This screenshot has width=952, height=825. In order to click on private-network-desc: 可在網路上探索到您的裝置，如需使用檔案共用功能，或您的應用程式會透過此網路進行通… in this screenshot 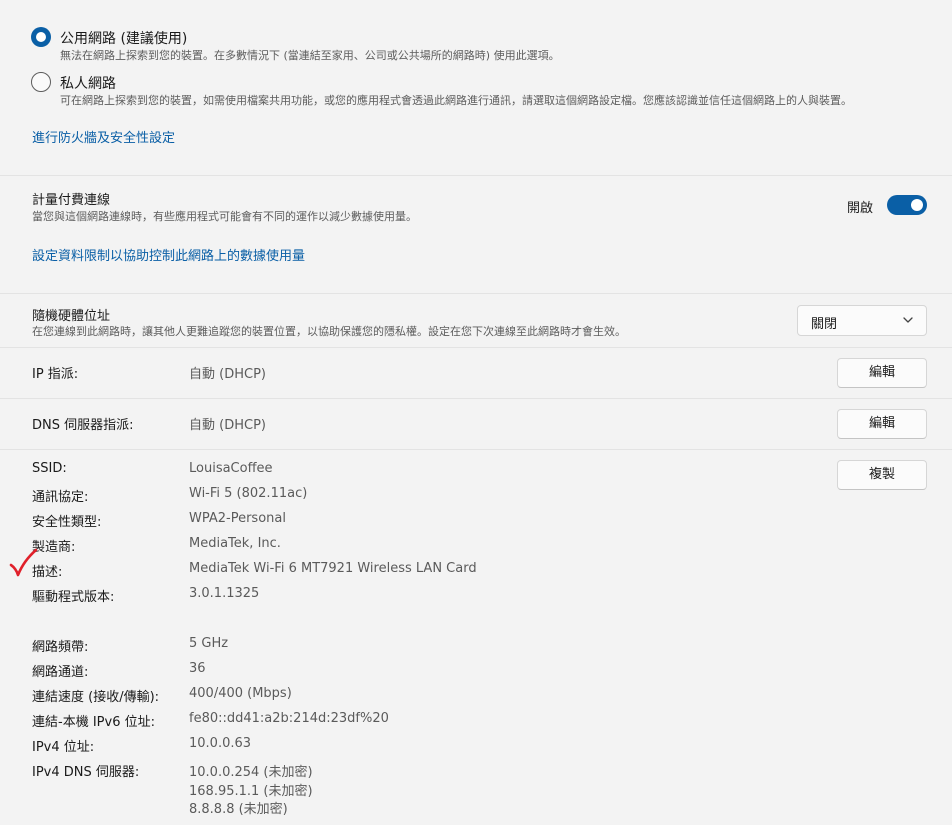, I will do `click(456, 100)`.